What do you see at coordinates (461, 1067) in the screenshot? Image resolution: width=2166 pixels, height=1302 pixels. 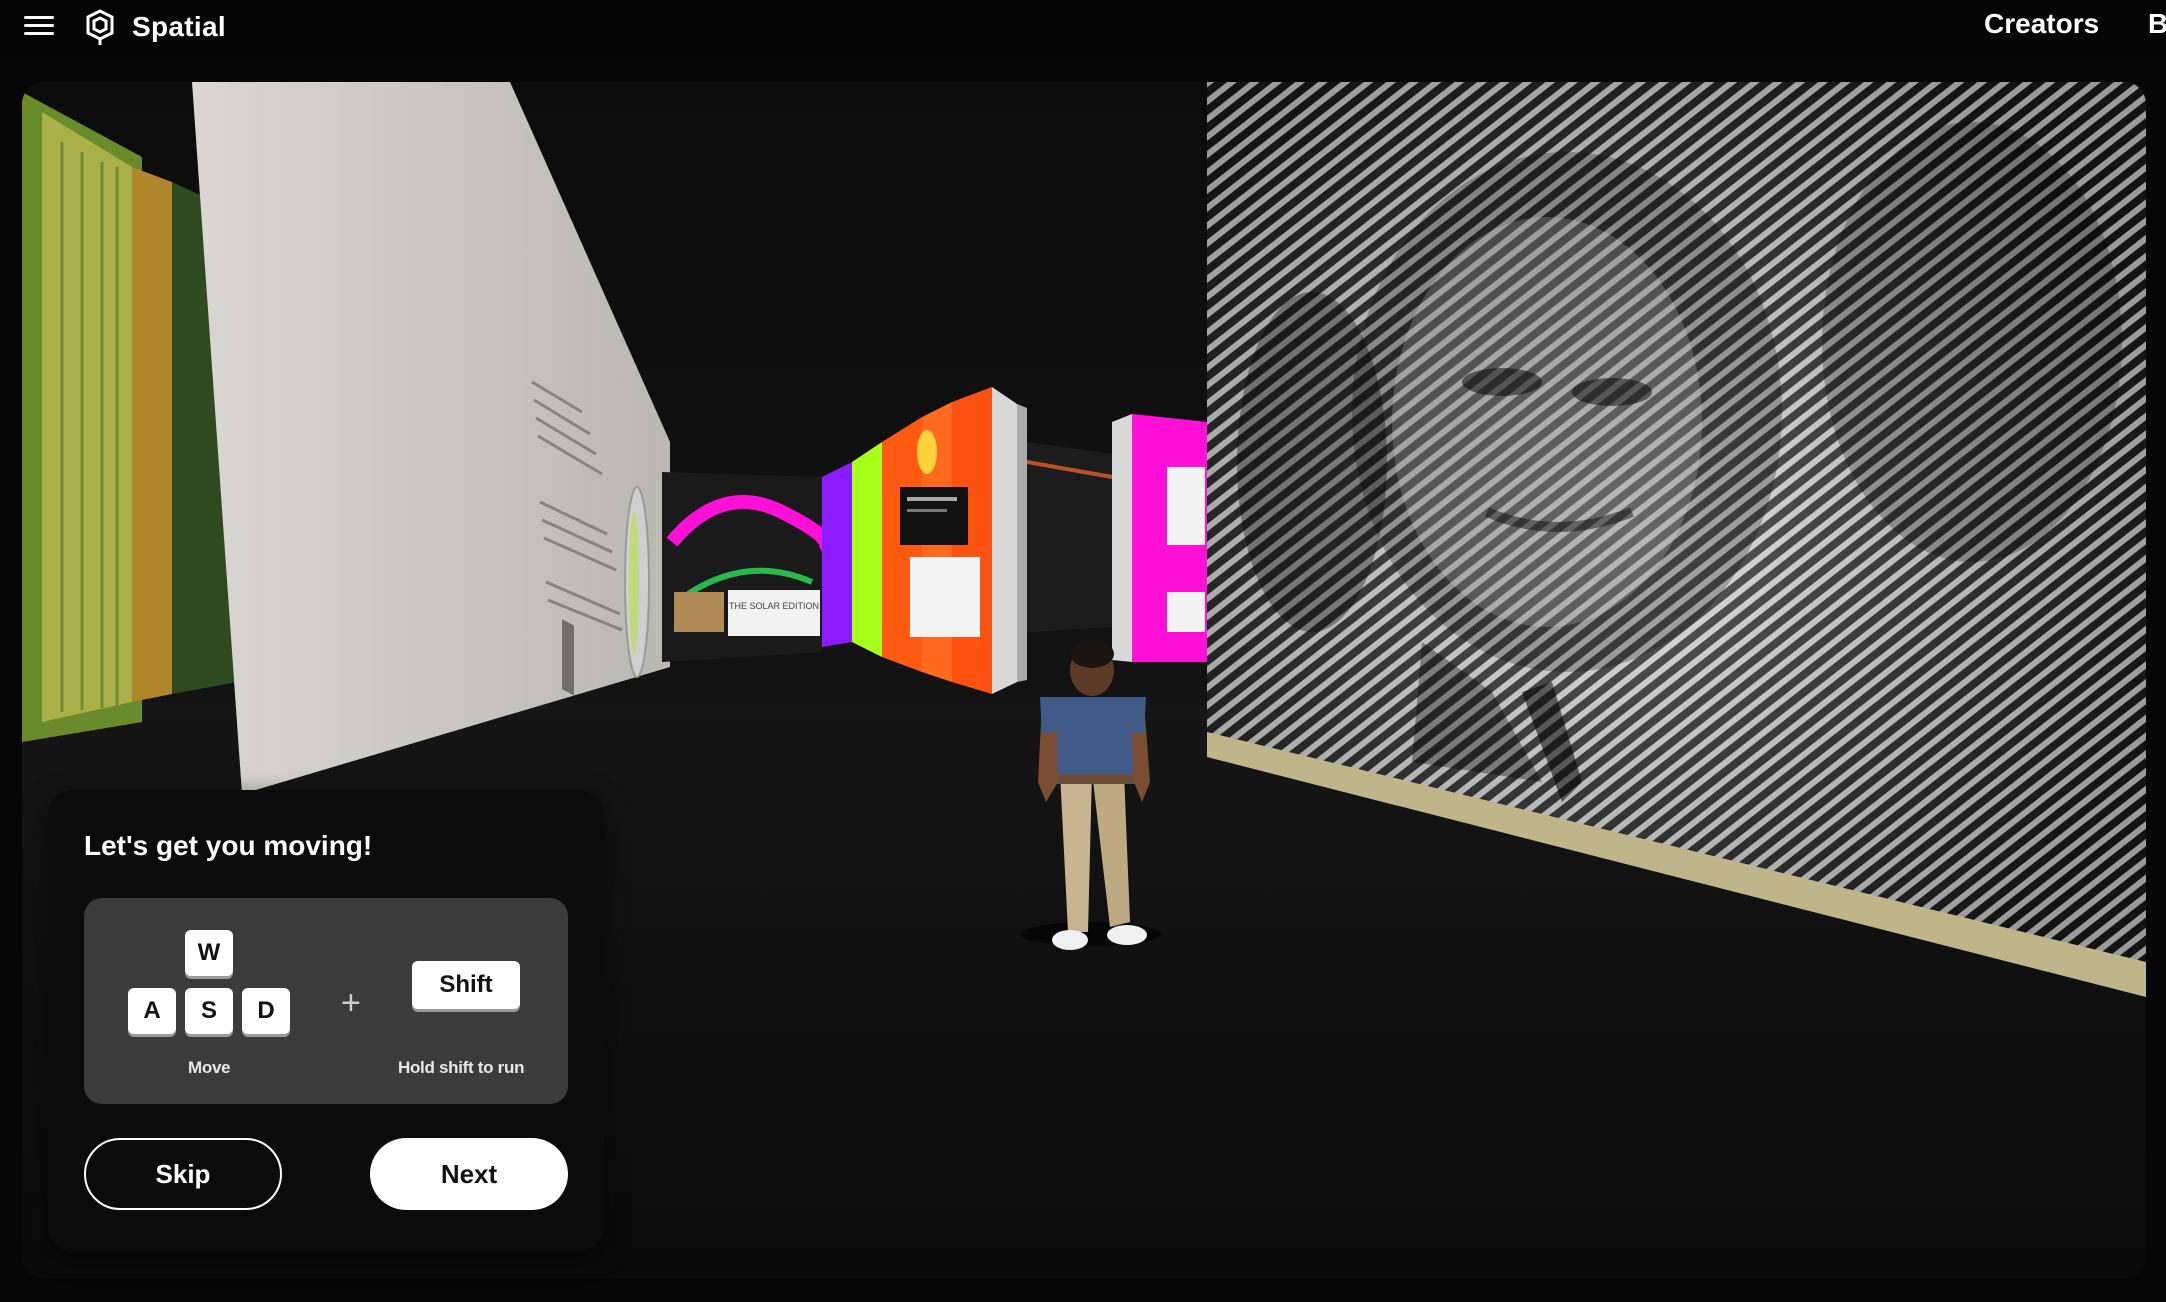 I see `run-caption: Hold shift to run` at bounding box center [461, 1067].